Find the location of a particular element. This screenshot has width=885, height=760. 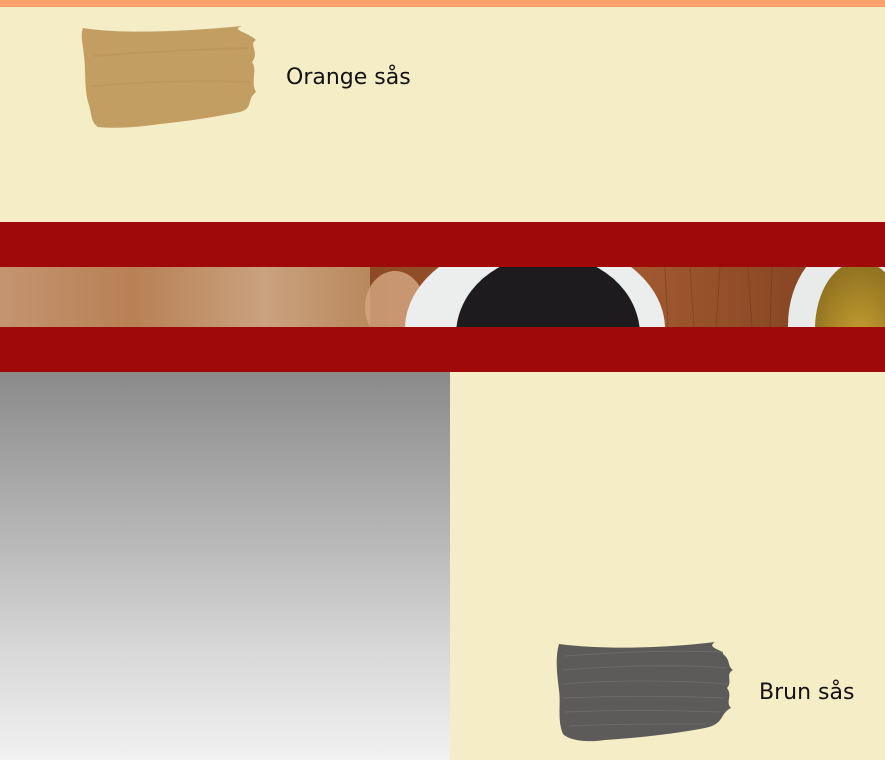

swatch-brown: Brun sås is located at coordinates (704, 692).